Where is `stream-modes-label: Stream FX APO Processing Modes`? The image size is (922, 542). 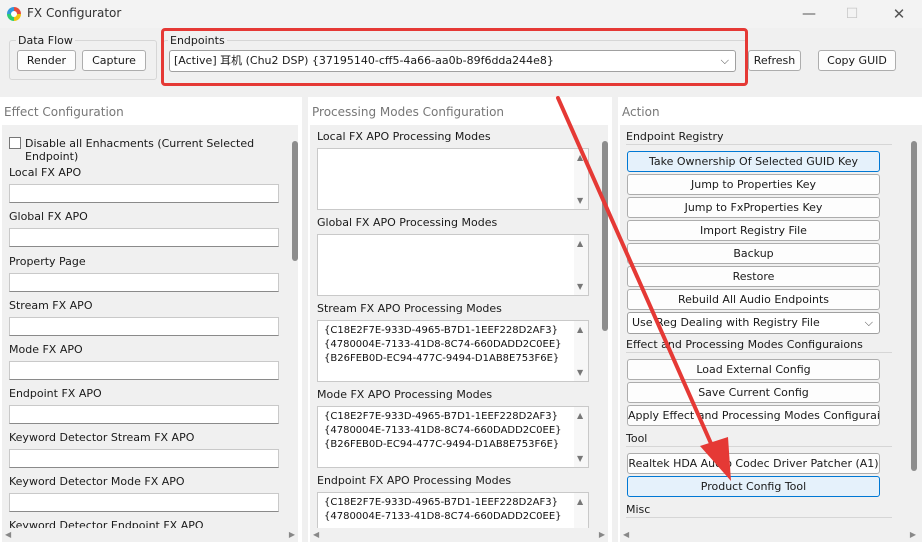
stream-modes-label: Stream FX APO Processing Modes is located at coordinates (409, 308).